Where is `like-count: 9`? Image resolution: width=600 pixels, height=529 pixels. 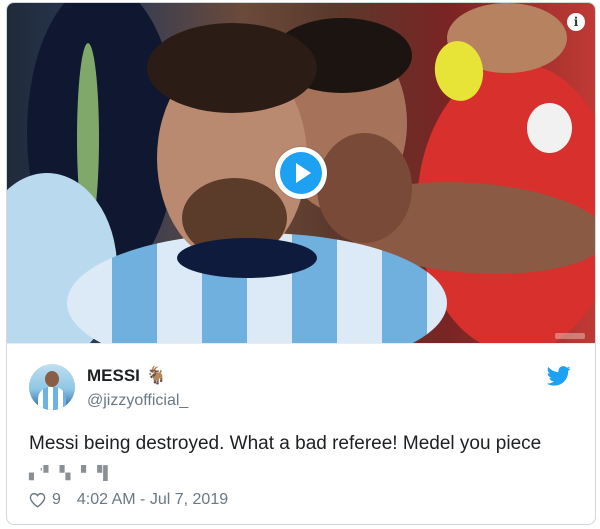 like-count: 9 is located at coordinates (56, 500).